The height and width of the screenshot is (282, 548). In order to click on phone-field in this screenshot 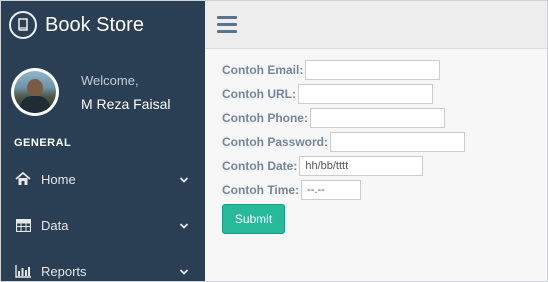, I will do `click(377, 118)`.